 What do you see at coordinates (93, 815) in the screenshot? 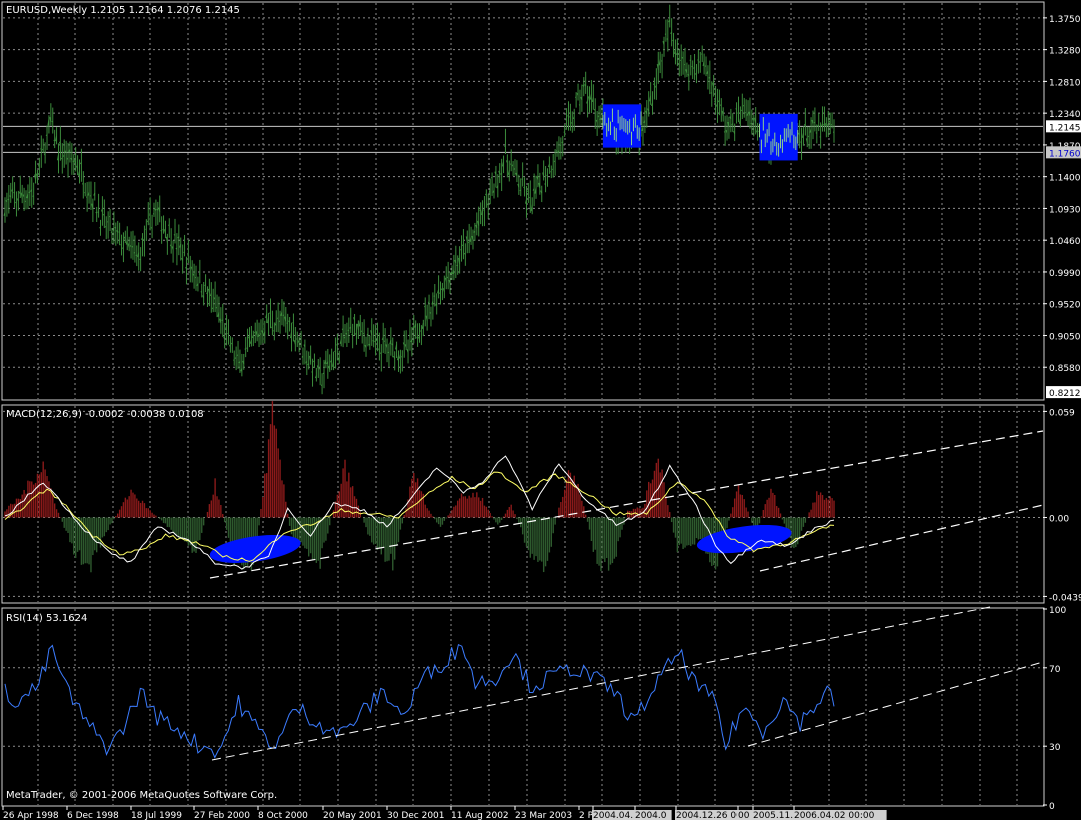
I see `time-tick-label: 6 Dec 1998` at bounding box center [93, 815].